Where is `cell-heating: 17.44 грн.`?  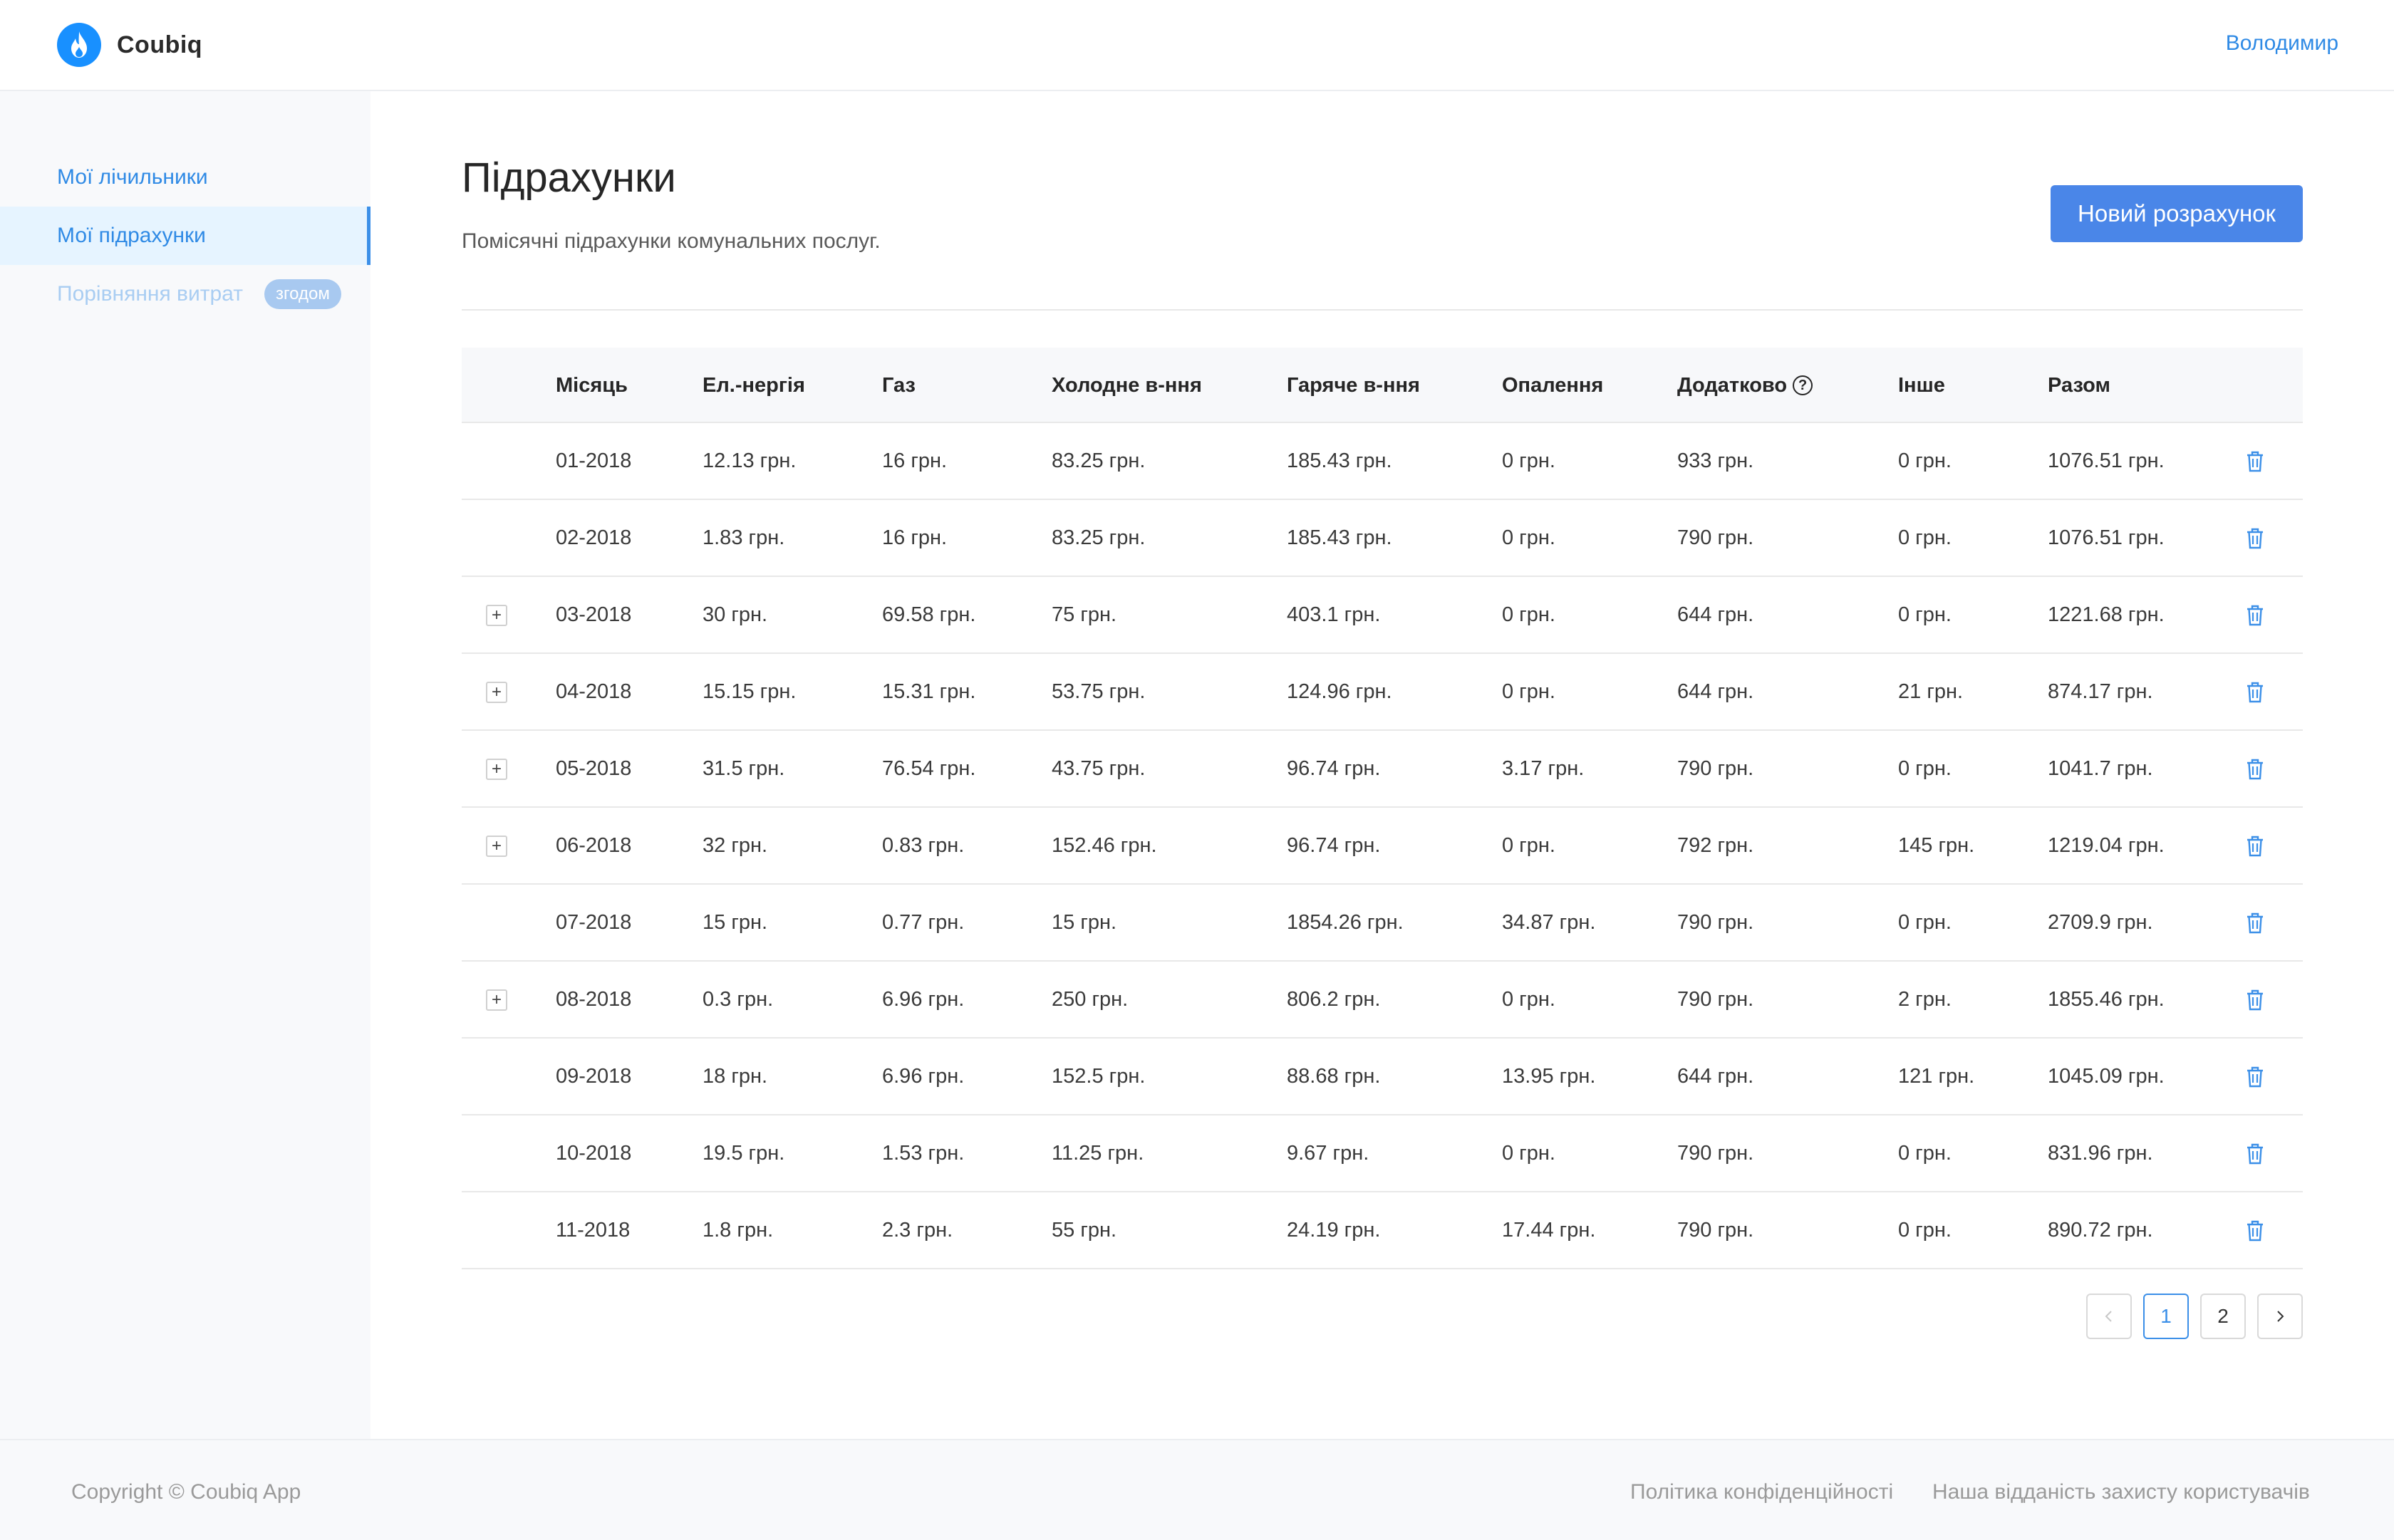
cell-heating: 17.44 грн. is located at coordinates (1549, 1230).